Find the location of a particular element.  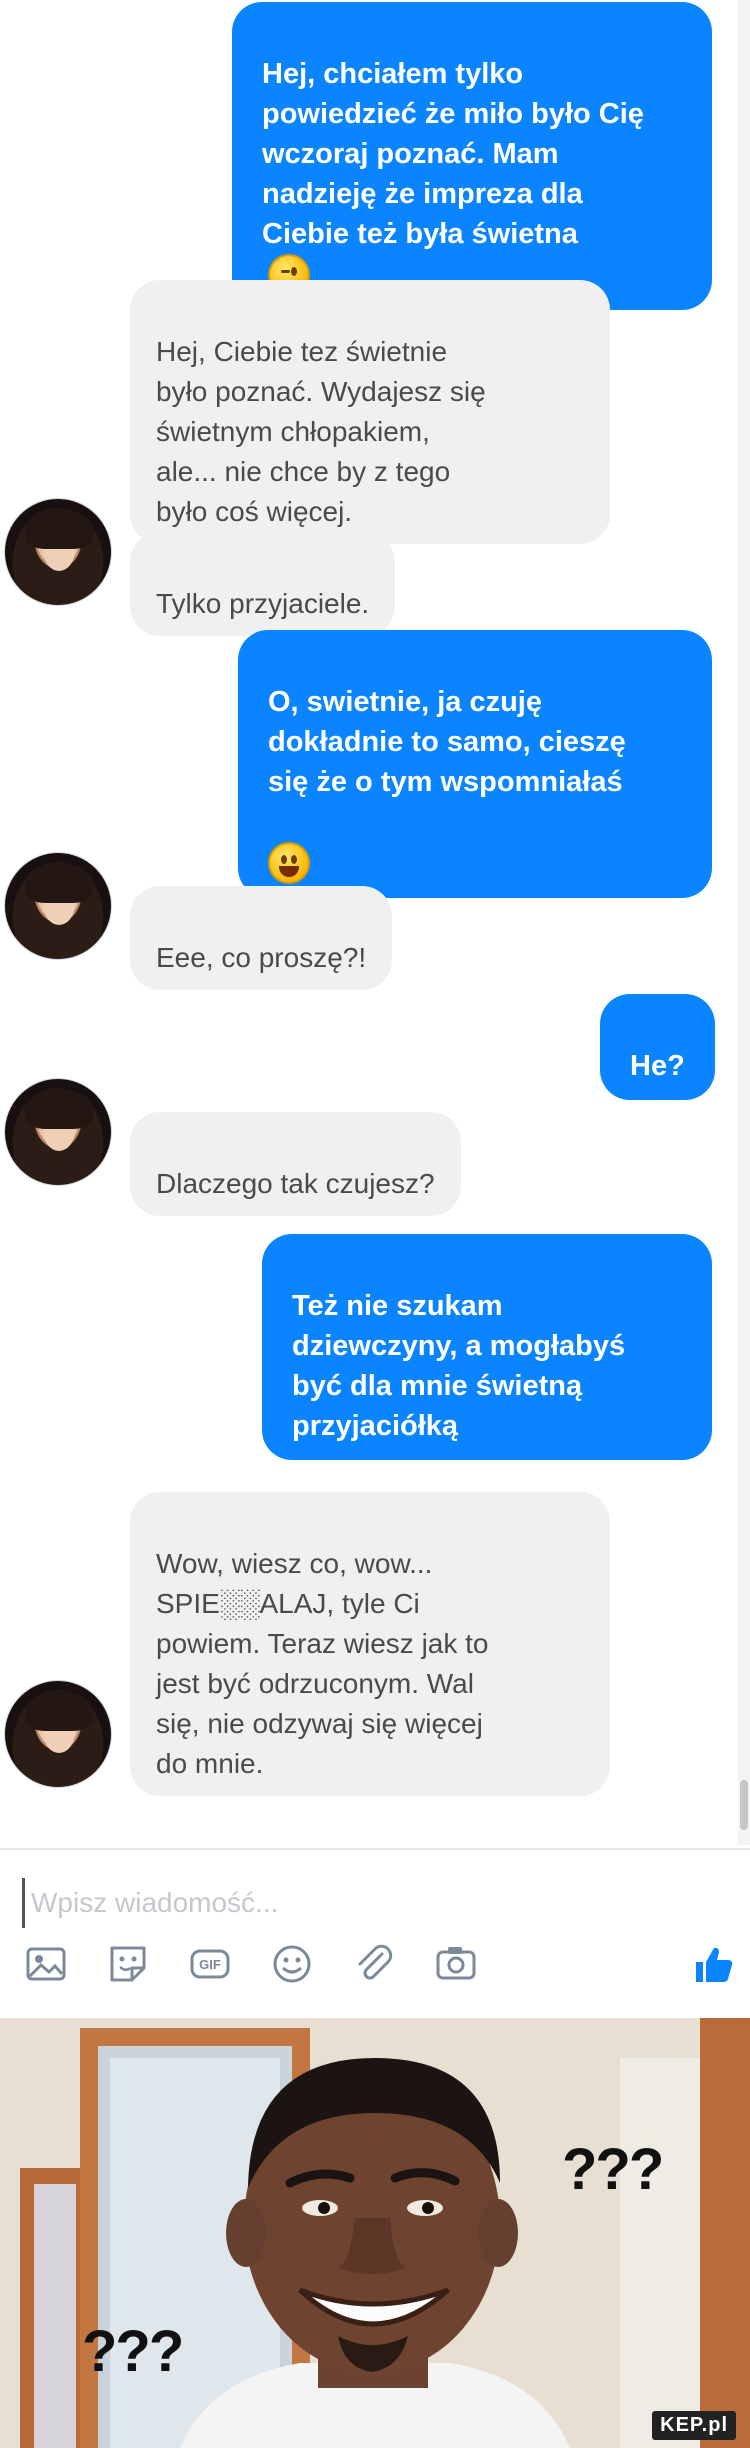

sticker-icon is located at coordinates (128, 1964).